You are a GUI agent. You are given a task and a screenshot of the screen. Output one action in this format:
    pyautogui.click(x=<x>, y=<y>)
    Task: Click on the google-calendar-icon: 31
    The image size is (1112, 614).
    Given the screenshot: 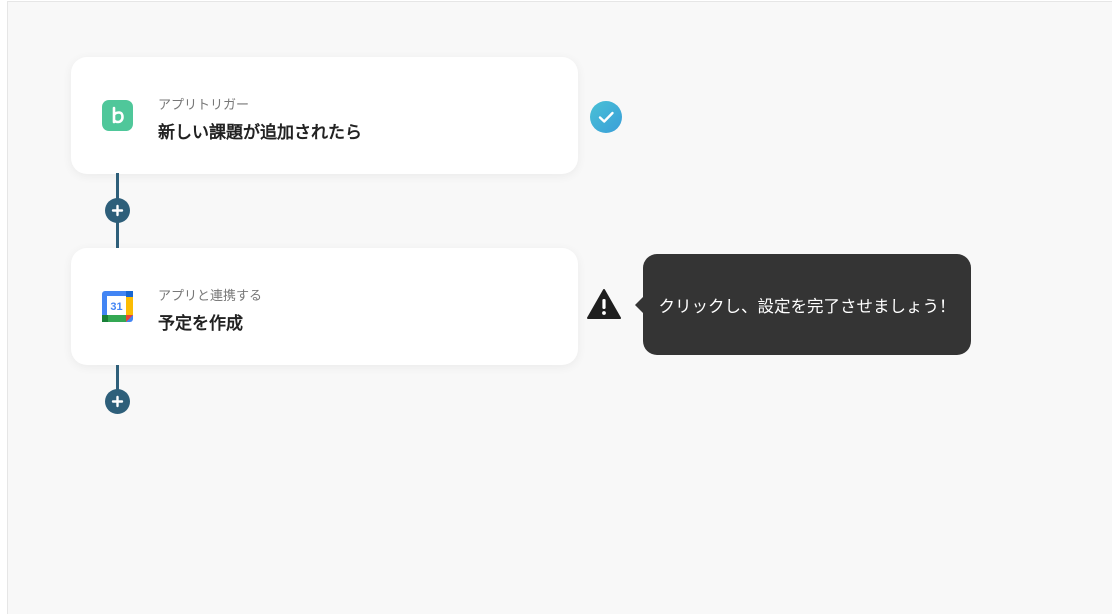 What is the action you would take?
    pyautogui.click(x=117, y=306)
    